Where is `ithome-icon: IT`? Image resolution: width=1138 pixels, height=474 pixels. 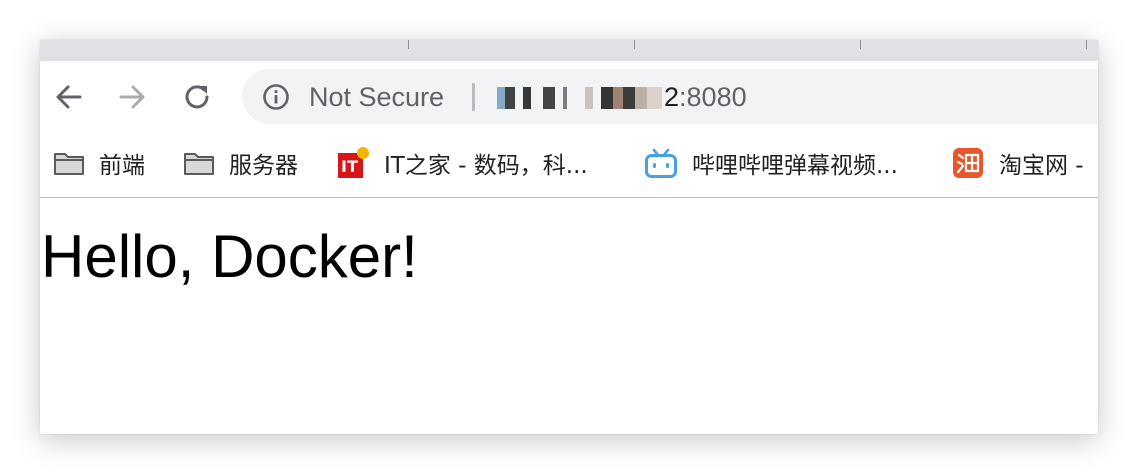 ithome-icon: IT is located at coordinates (353, 162).